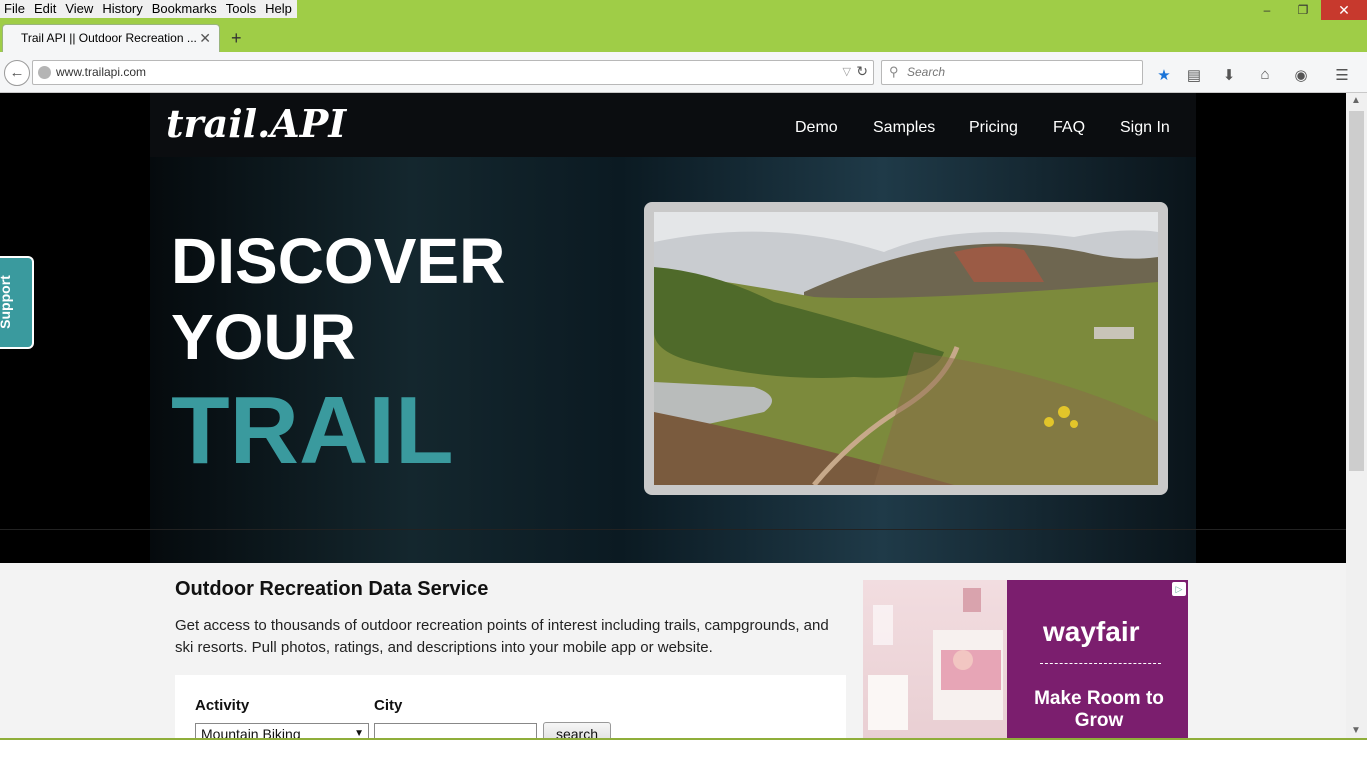  What do you see at coordinates (1342, 75) in the screenshot?
I see `menu-icon: ☰` at bounding box center [1342, 75].